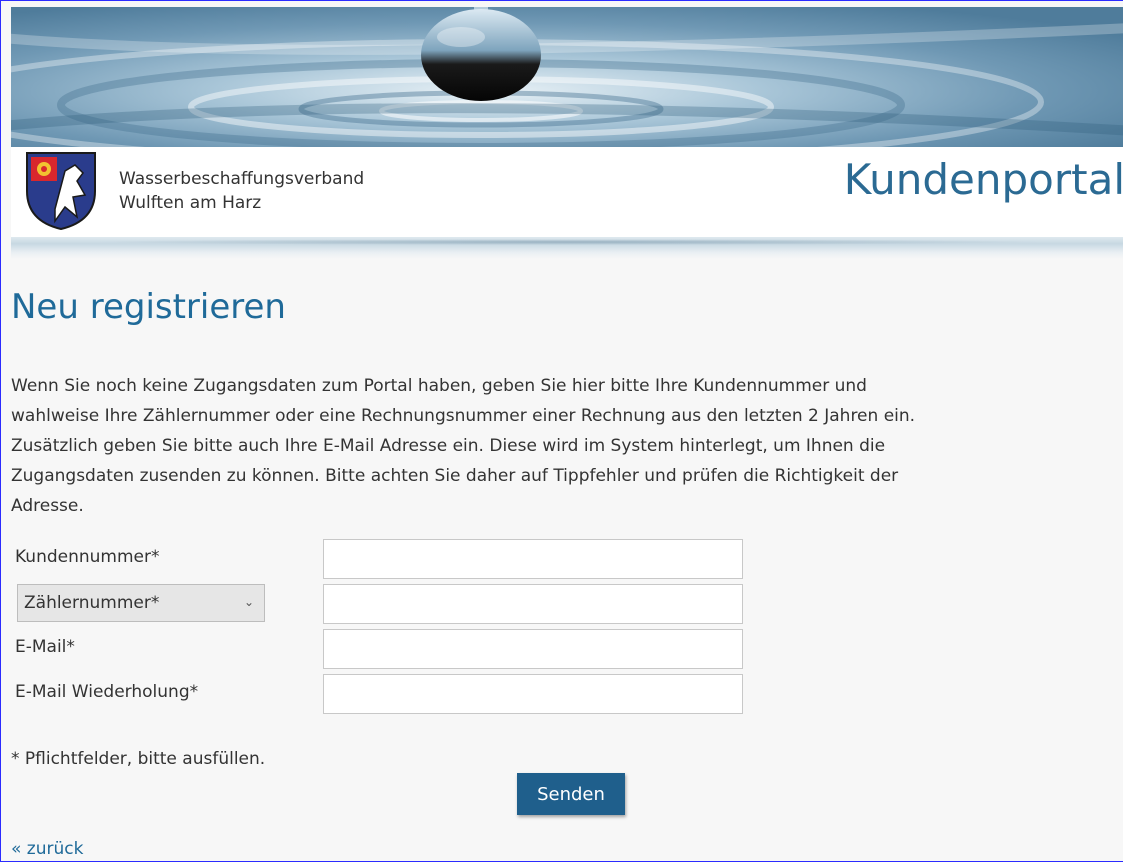  I want to click on number-type-select: Zählernummer* ⌄, so click(141, 603).